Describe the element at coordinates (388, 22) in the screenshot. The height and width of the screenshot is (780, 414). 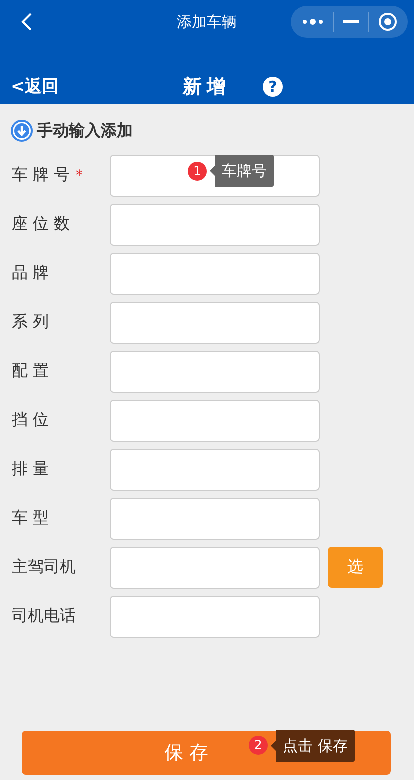
I see `close-icon` at that location.